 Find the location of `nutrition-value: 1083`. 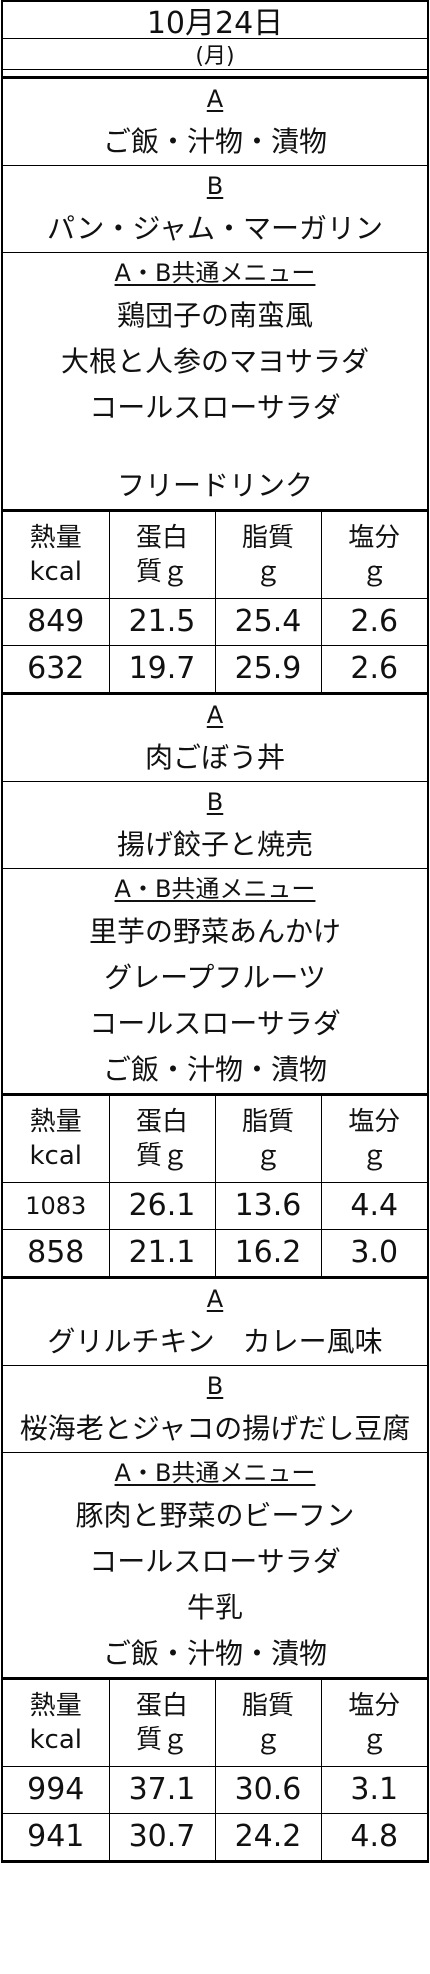

nutrition-value: 1083 is located at coordinates (56, 1206).